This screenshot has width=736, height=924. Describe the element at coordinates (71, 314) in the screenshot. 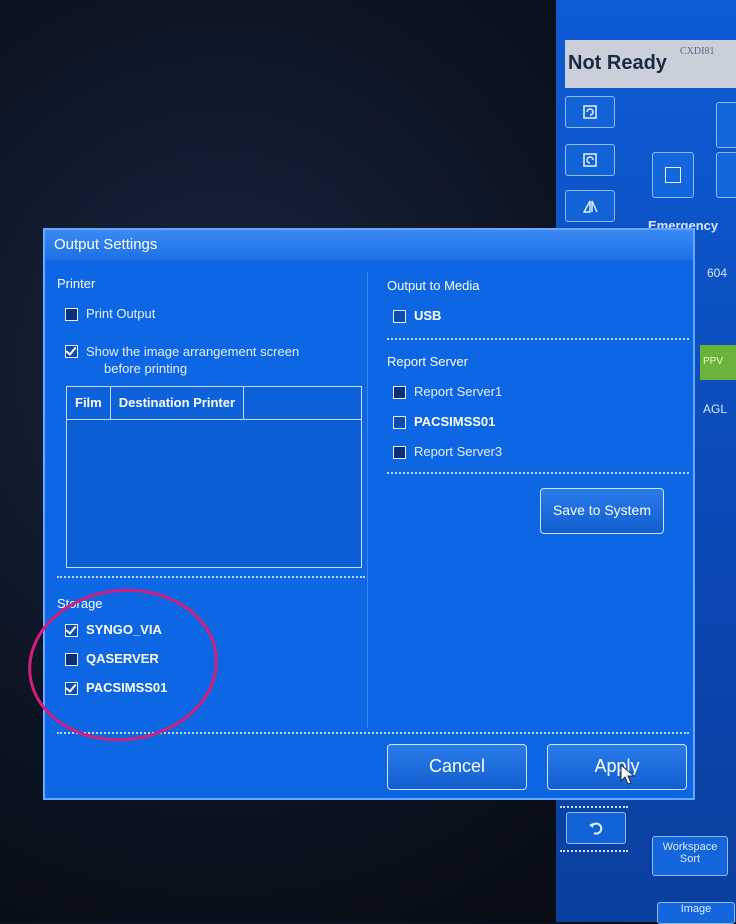

I see `print-output-checkbox` at that location.